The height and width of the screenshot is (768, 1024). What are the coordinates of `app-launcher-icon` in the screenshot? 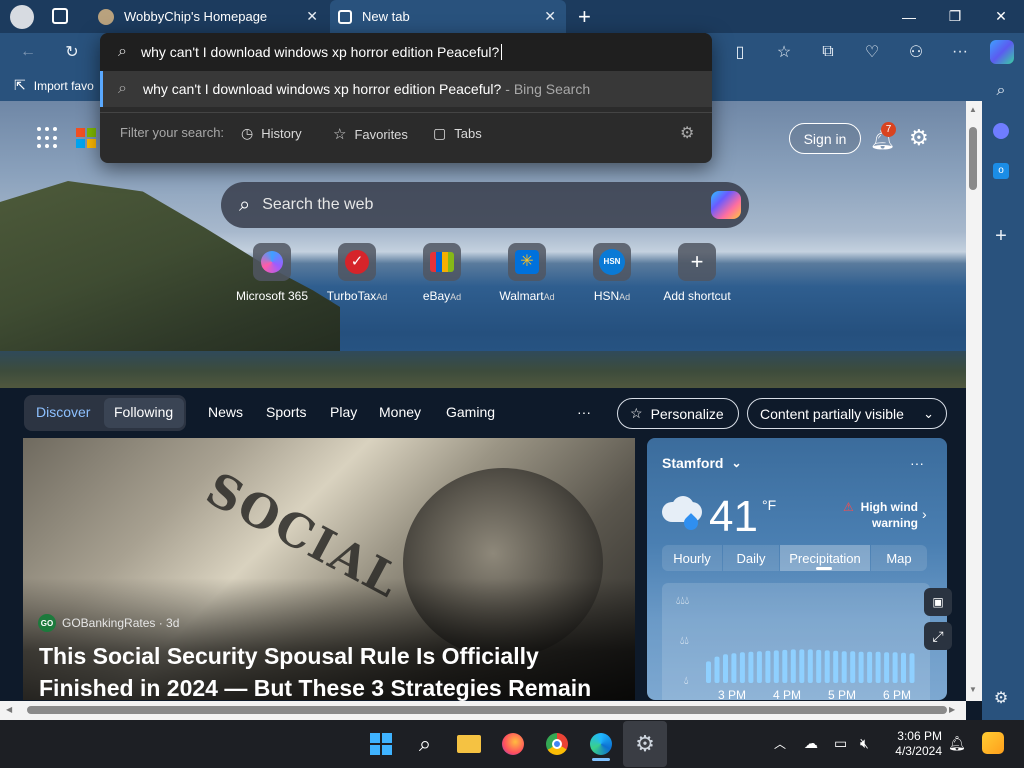 It's located at (48, 138).